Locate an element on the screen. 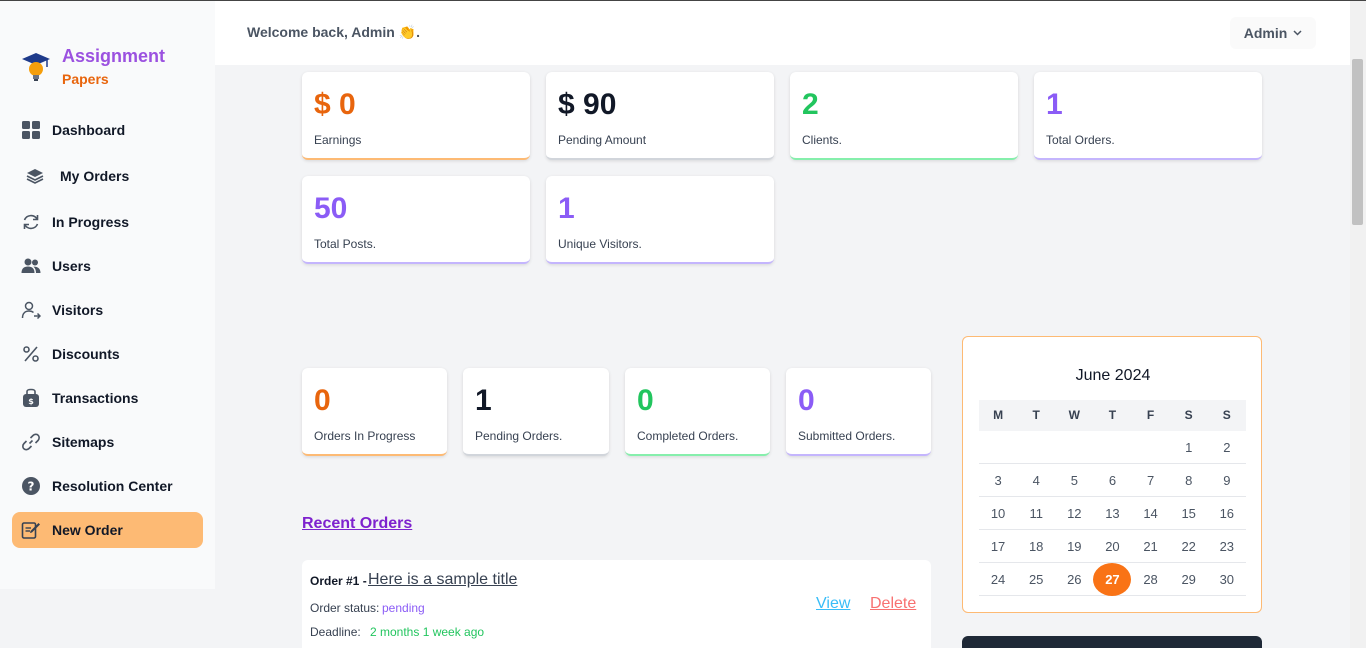 The height and width of the screenshot is (648, 1366). stat-value: 50 is located at coordinates (331, 208).